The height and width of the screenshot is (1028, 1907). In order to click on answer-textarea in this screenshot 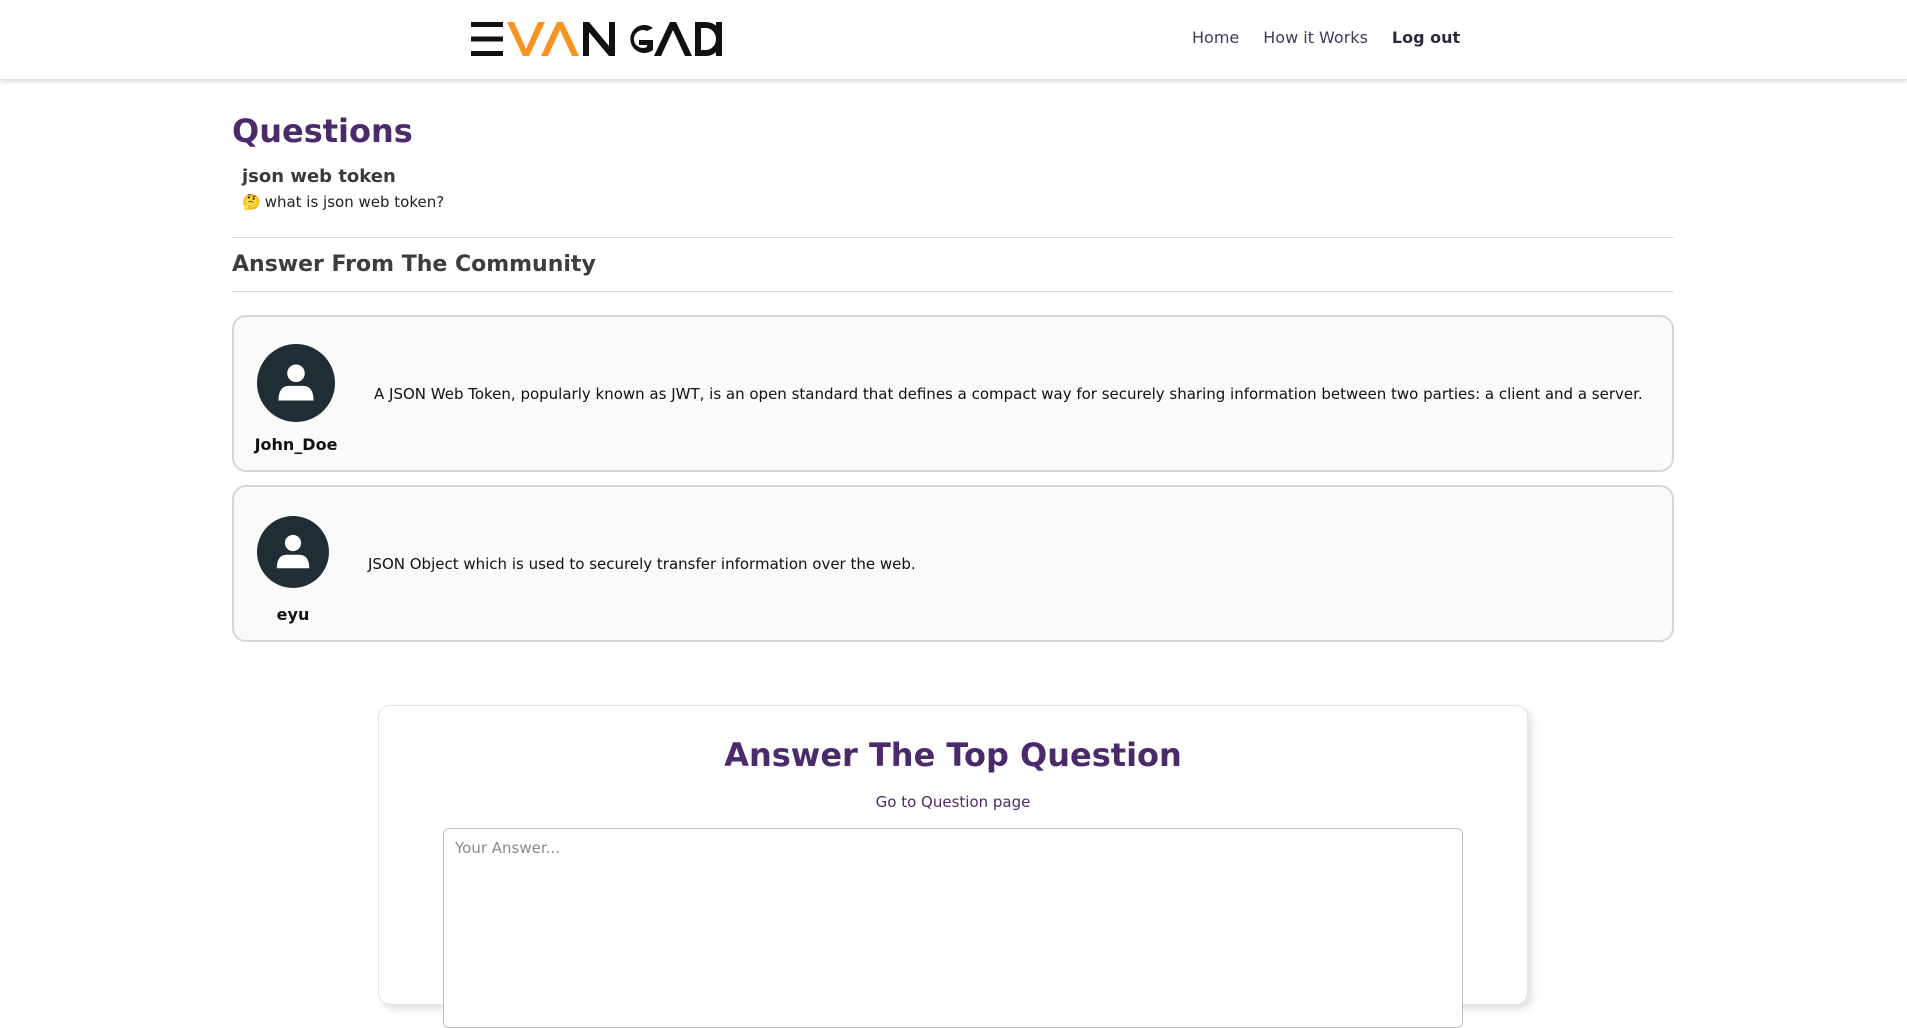, I will do `click(953, 928)`.